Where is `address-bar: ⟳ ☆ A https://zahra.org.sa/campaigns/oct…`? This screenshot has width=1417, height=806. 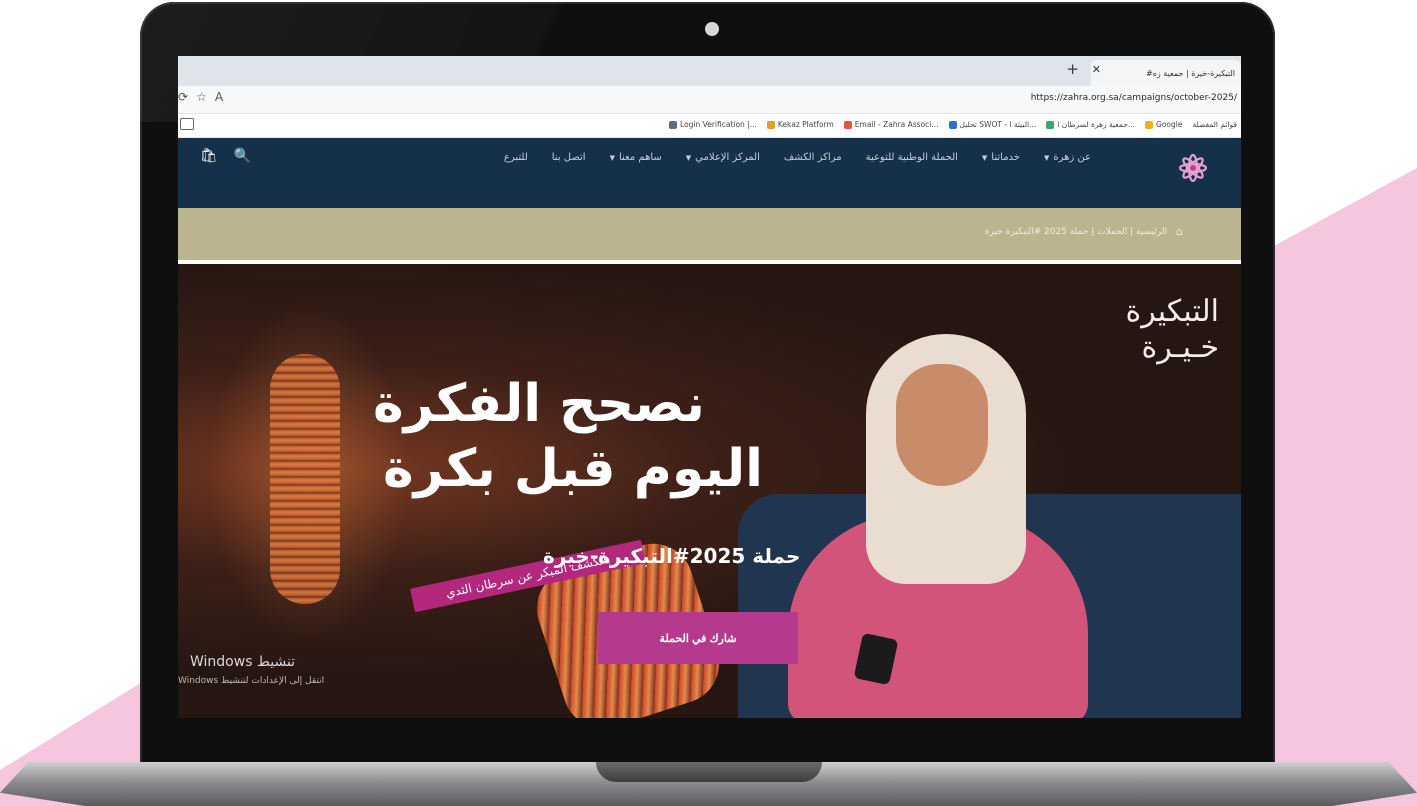
address-bar: ⟳ ☆ A https://zahra.org.sa/campaigns/oct… is located at coordinates (709, 100).